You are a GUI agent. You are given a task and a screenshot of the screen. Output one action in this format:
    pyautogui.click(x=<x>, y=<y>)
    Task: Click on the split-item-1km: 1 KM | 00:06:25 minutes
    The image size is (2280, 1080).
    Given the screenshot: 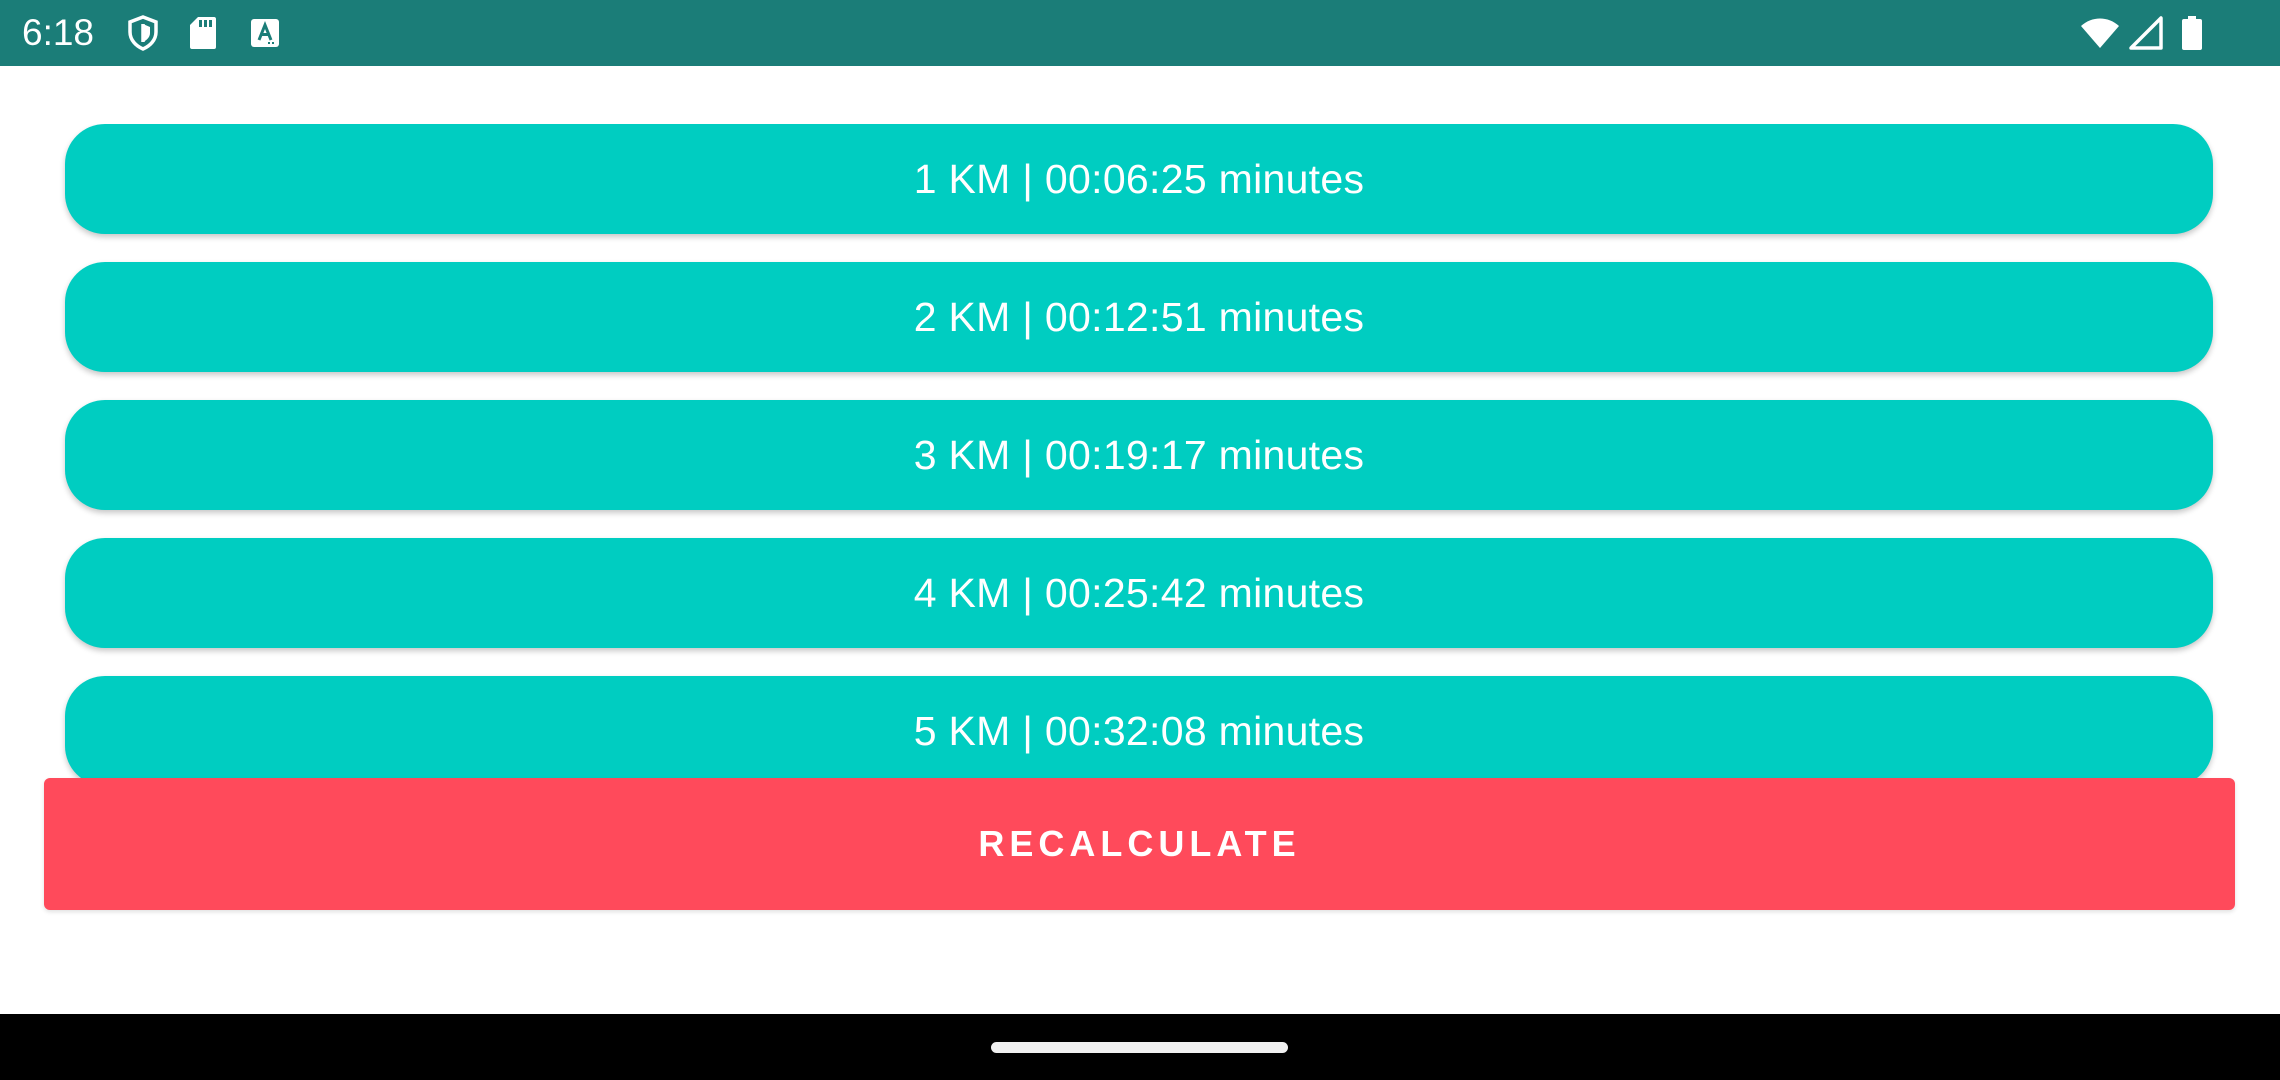 What is the action you would take?
    pyautogui.click(x=1139, y=179)
    